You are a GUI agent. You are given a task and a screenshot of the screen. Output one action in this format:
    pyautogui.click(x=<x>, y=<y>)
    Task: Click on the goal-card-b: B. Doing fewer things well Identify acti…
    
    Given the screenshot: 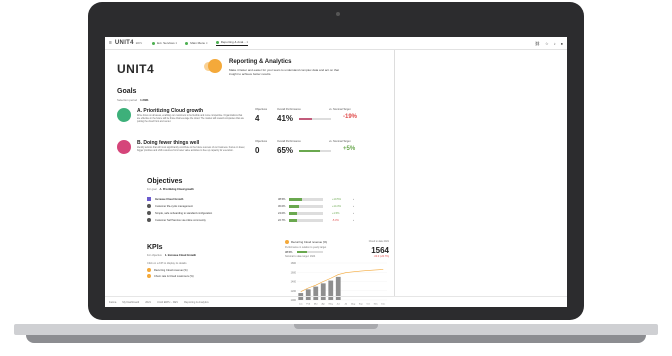 What is the action you would take?
    pyautogui.click(x=252, y=150)
    